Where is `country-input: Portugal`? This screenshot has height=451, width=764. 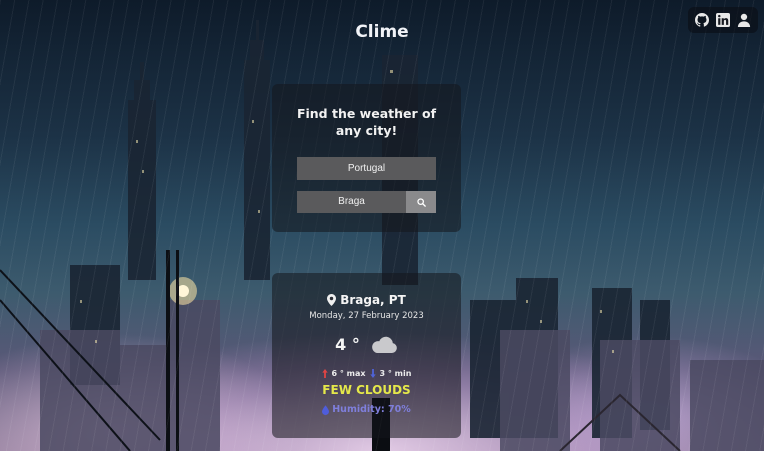
country-input: Portugal is located at coordinates (366, 168).